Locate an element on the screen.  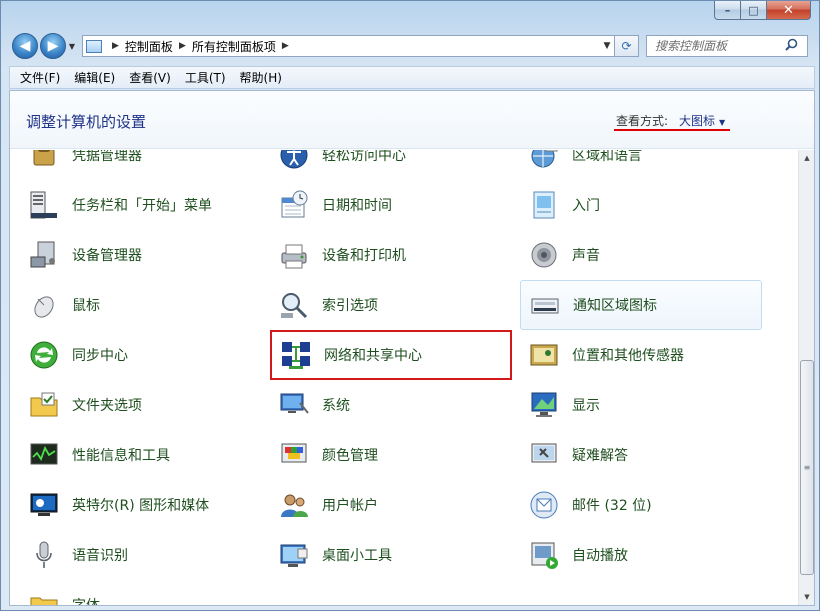
control-panel-item: 系统 is located at coordinates (391, 405).